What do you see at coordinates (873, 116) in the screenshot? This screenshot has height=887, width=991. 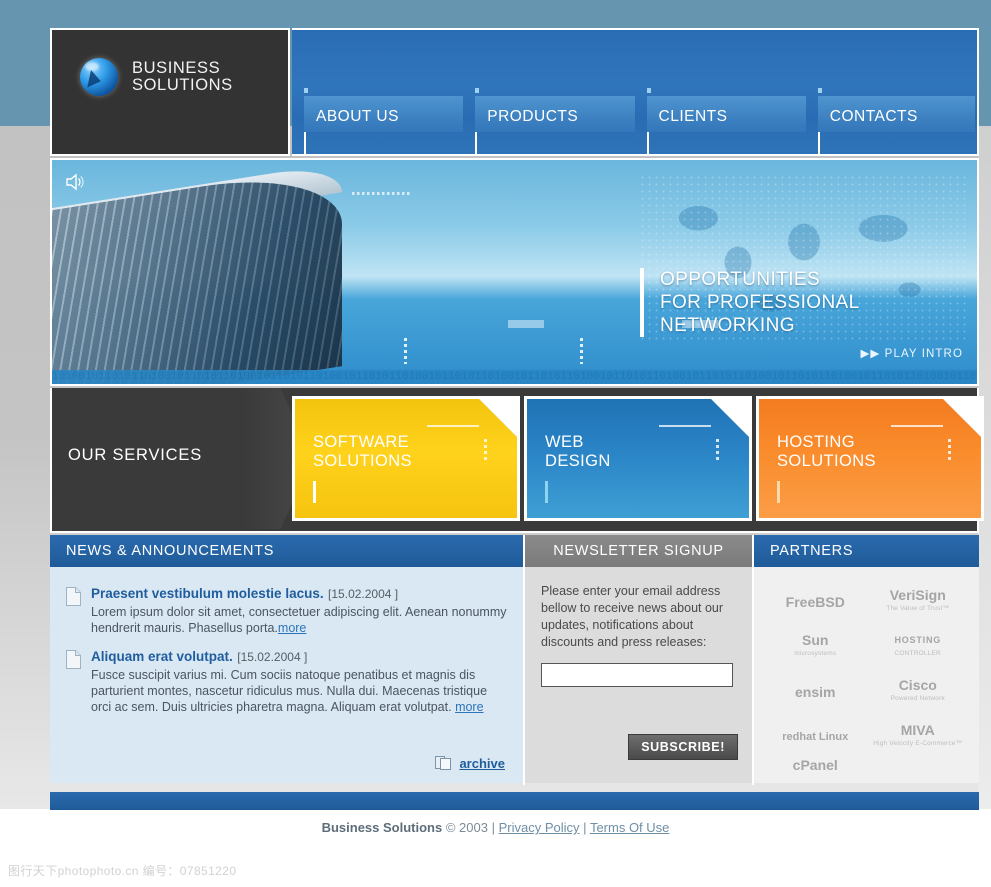 I see `nav-label: CONTACTS` at bounding box center [873, 116].